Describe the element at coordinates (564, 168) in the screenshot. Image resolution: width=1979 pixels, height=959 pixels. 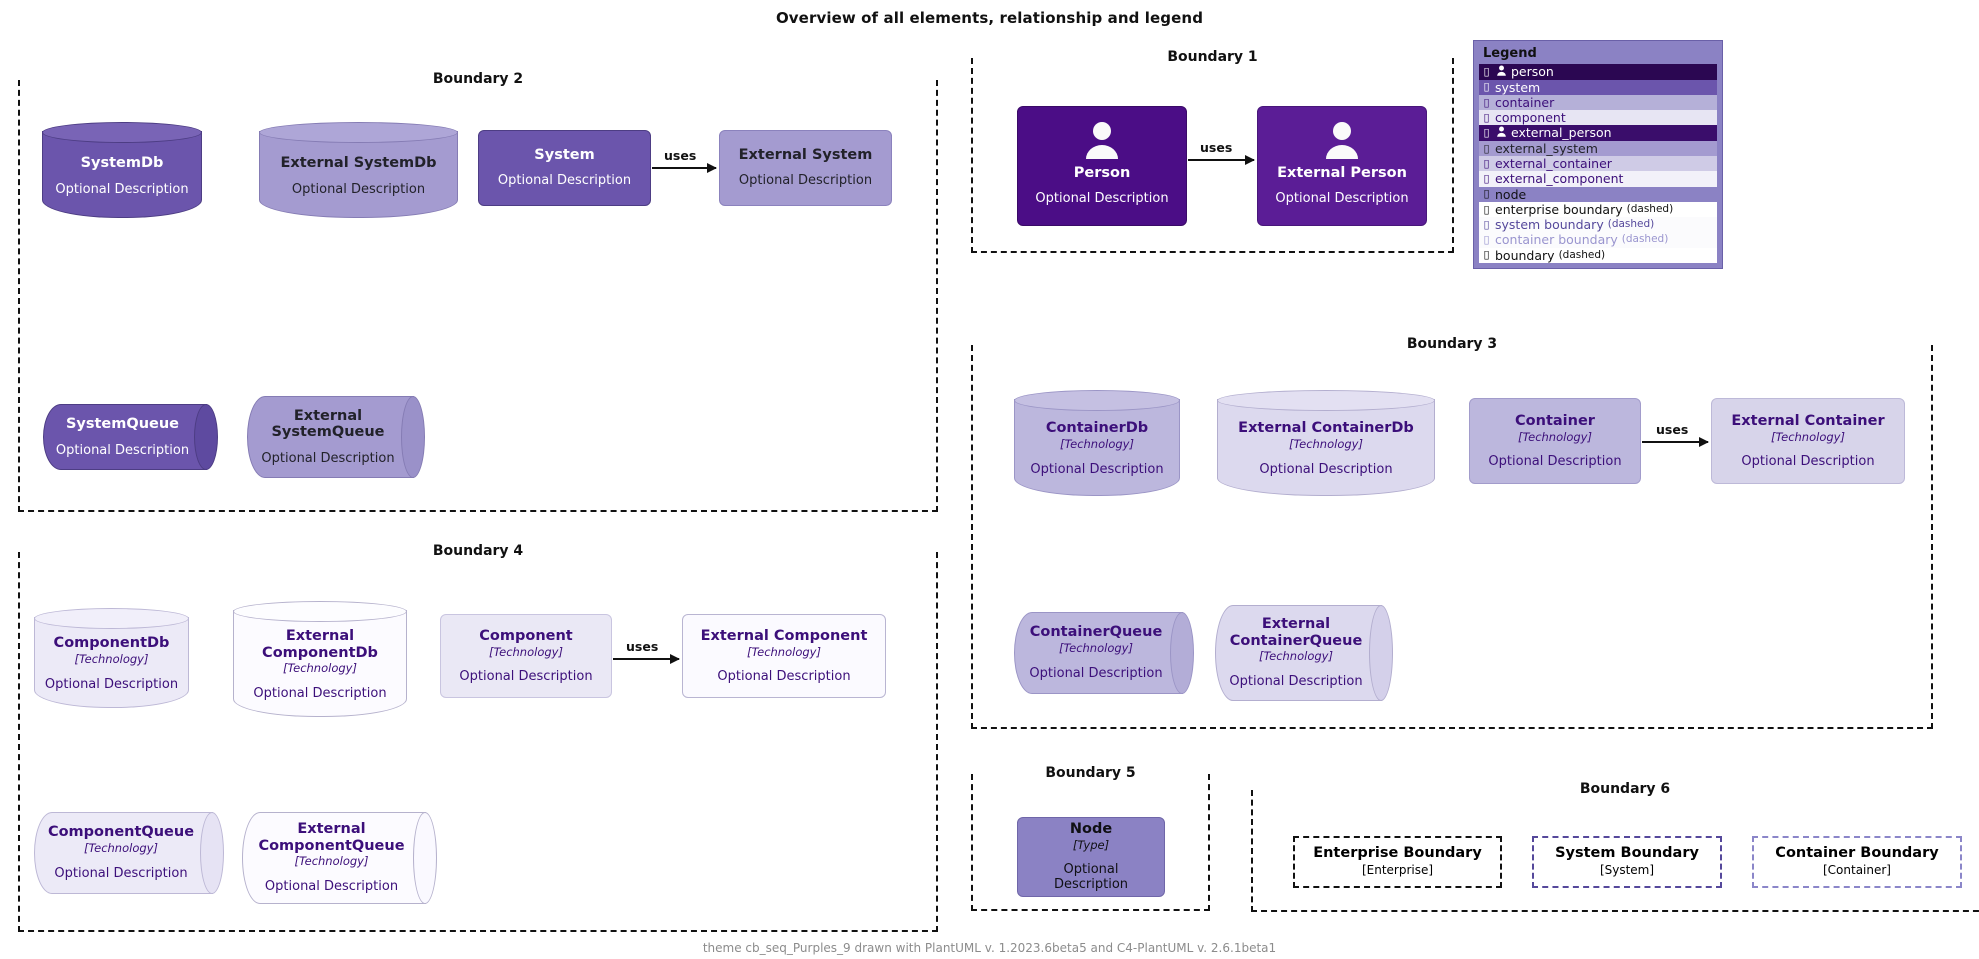
I see `element-system: System Optional Description` at that location.